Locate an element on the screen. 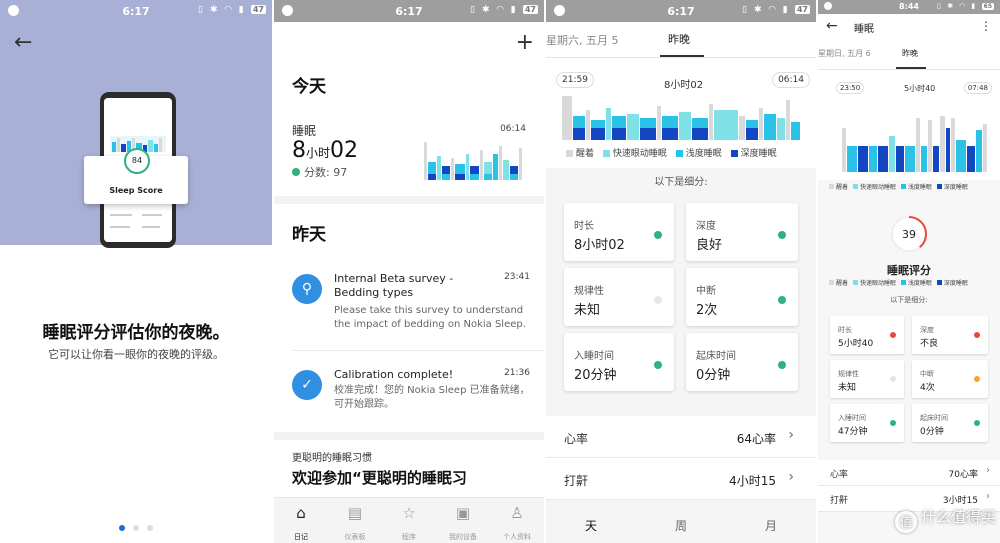 Image resolution: width=1000 pixels, height=543 pixels. tab-profile: ♙ 个人资料 is located at coordinates (517, 520).